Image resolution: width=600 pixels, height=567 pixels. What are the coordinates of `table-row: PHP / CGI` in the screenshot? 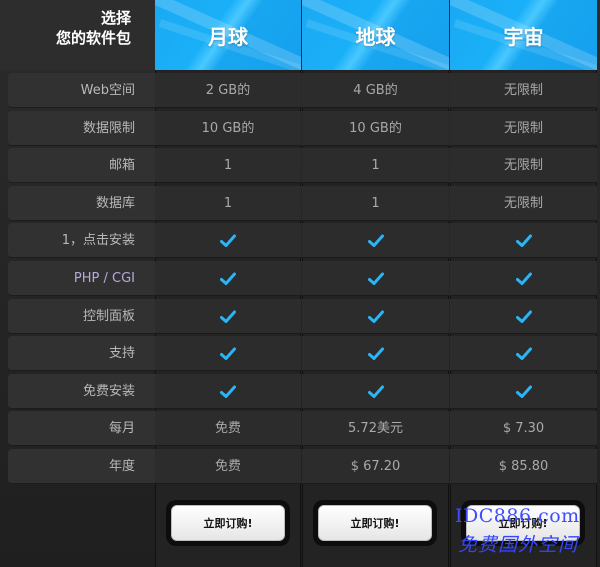 It's located at (302, 278).